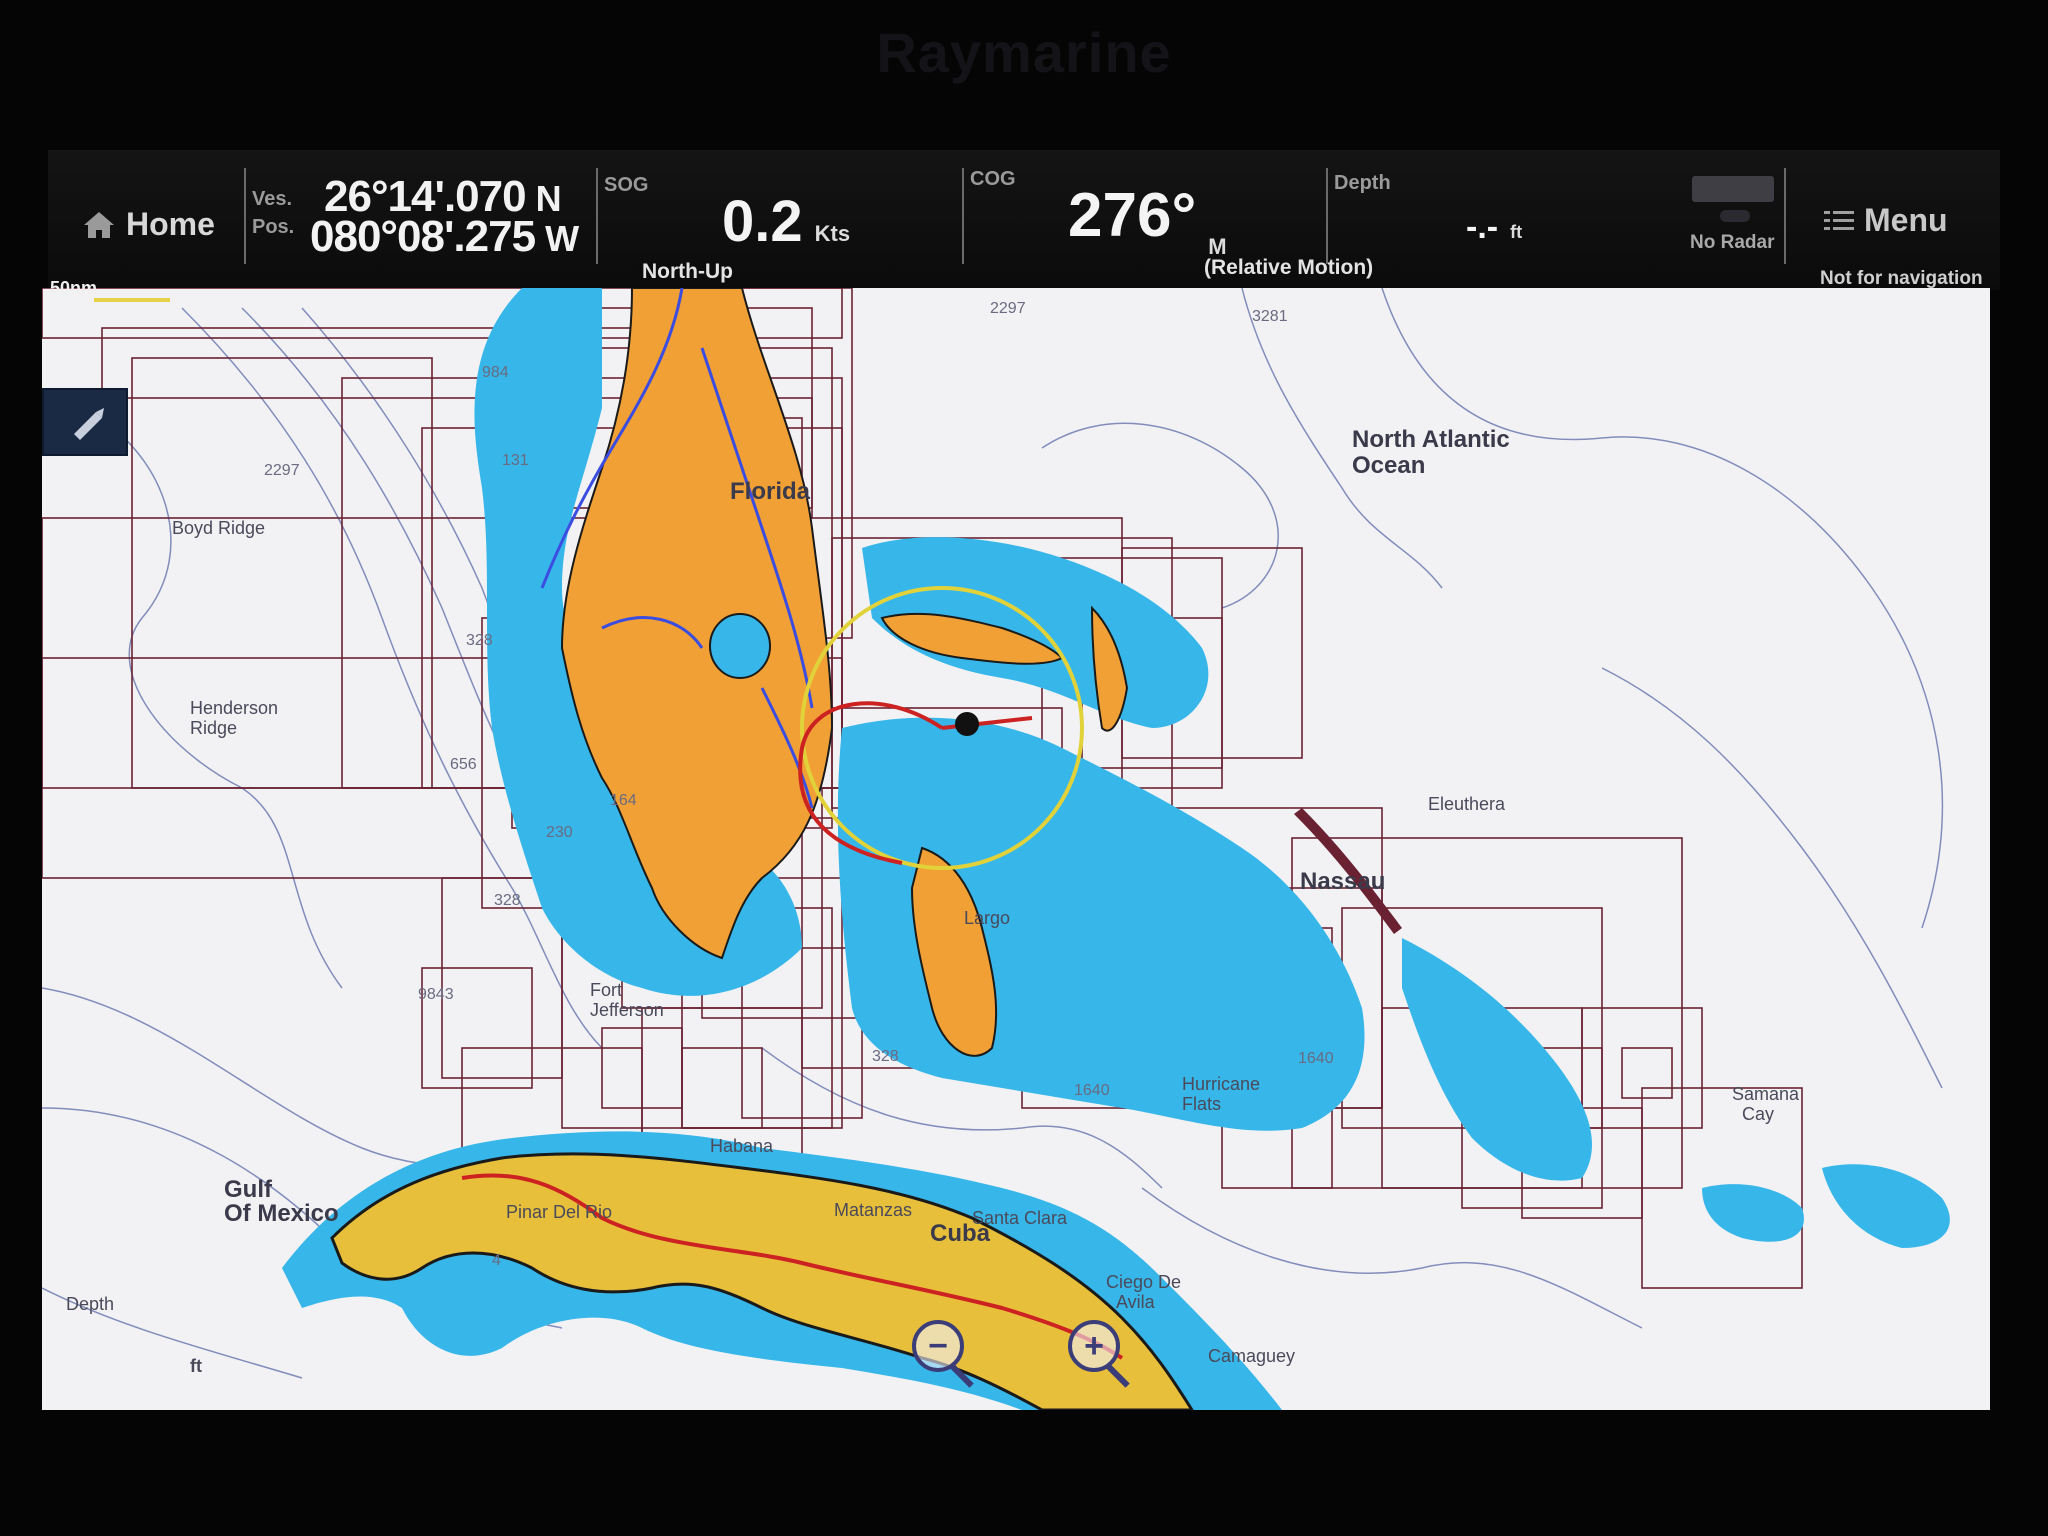  I want to click on depth-sounding: 4, so click(496, 1260).